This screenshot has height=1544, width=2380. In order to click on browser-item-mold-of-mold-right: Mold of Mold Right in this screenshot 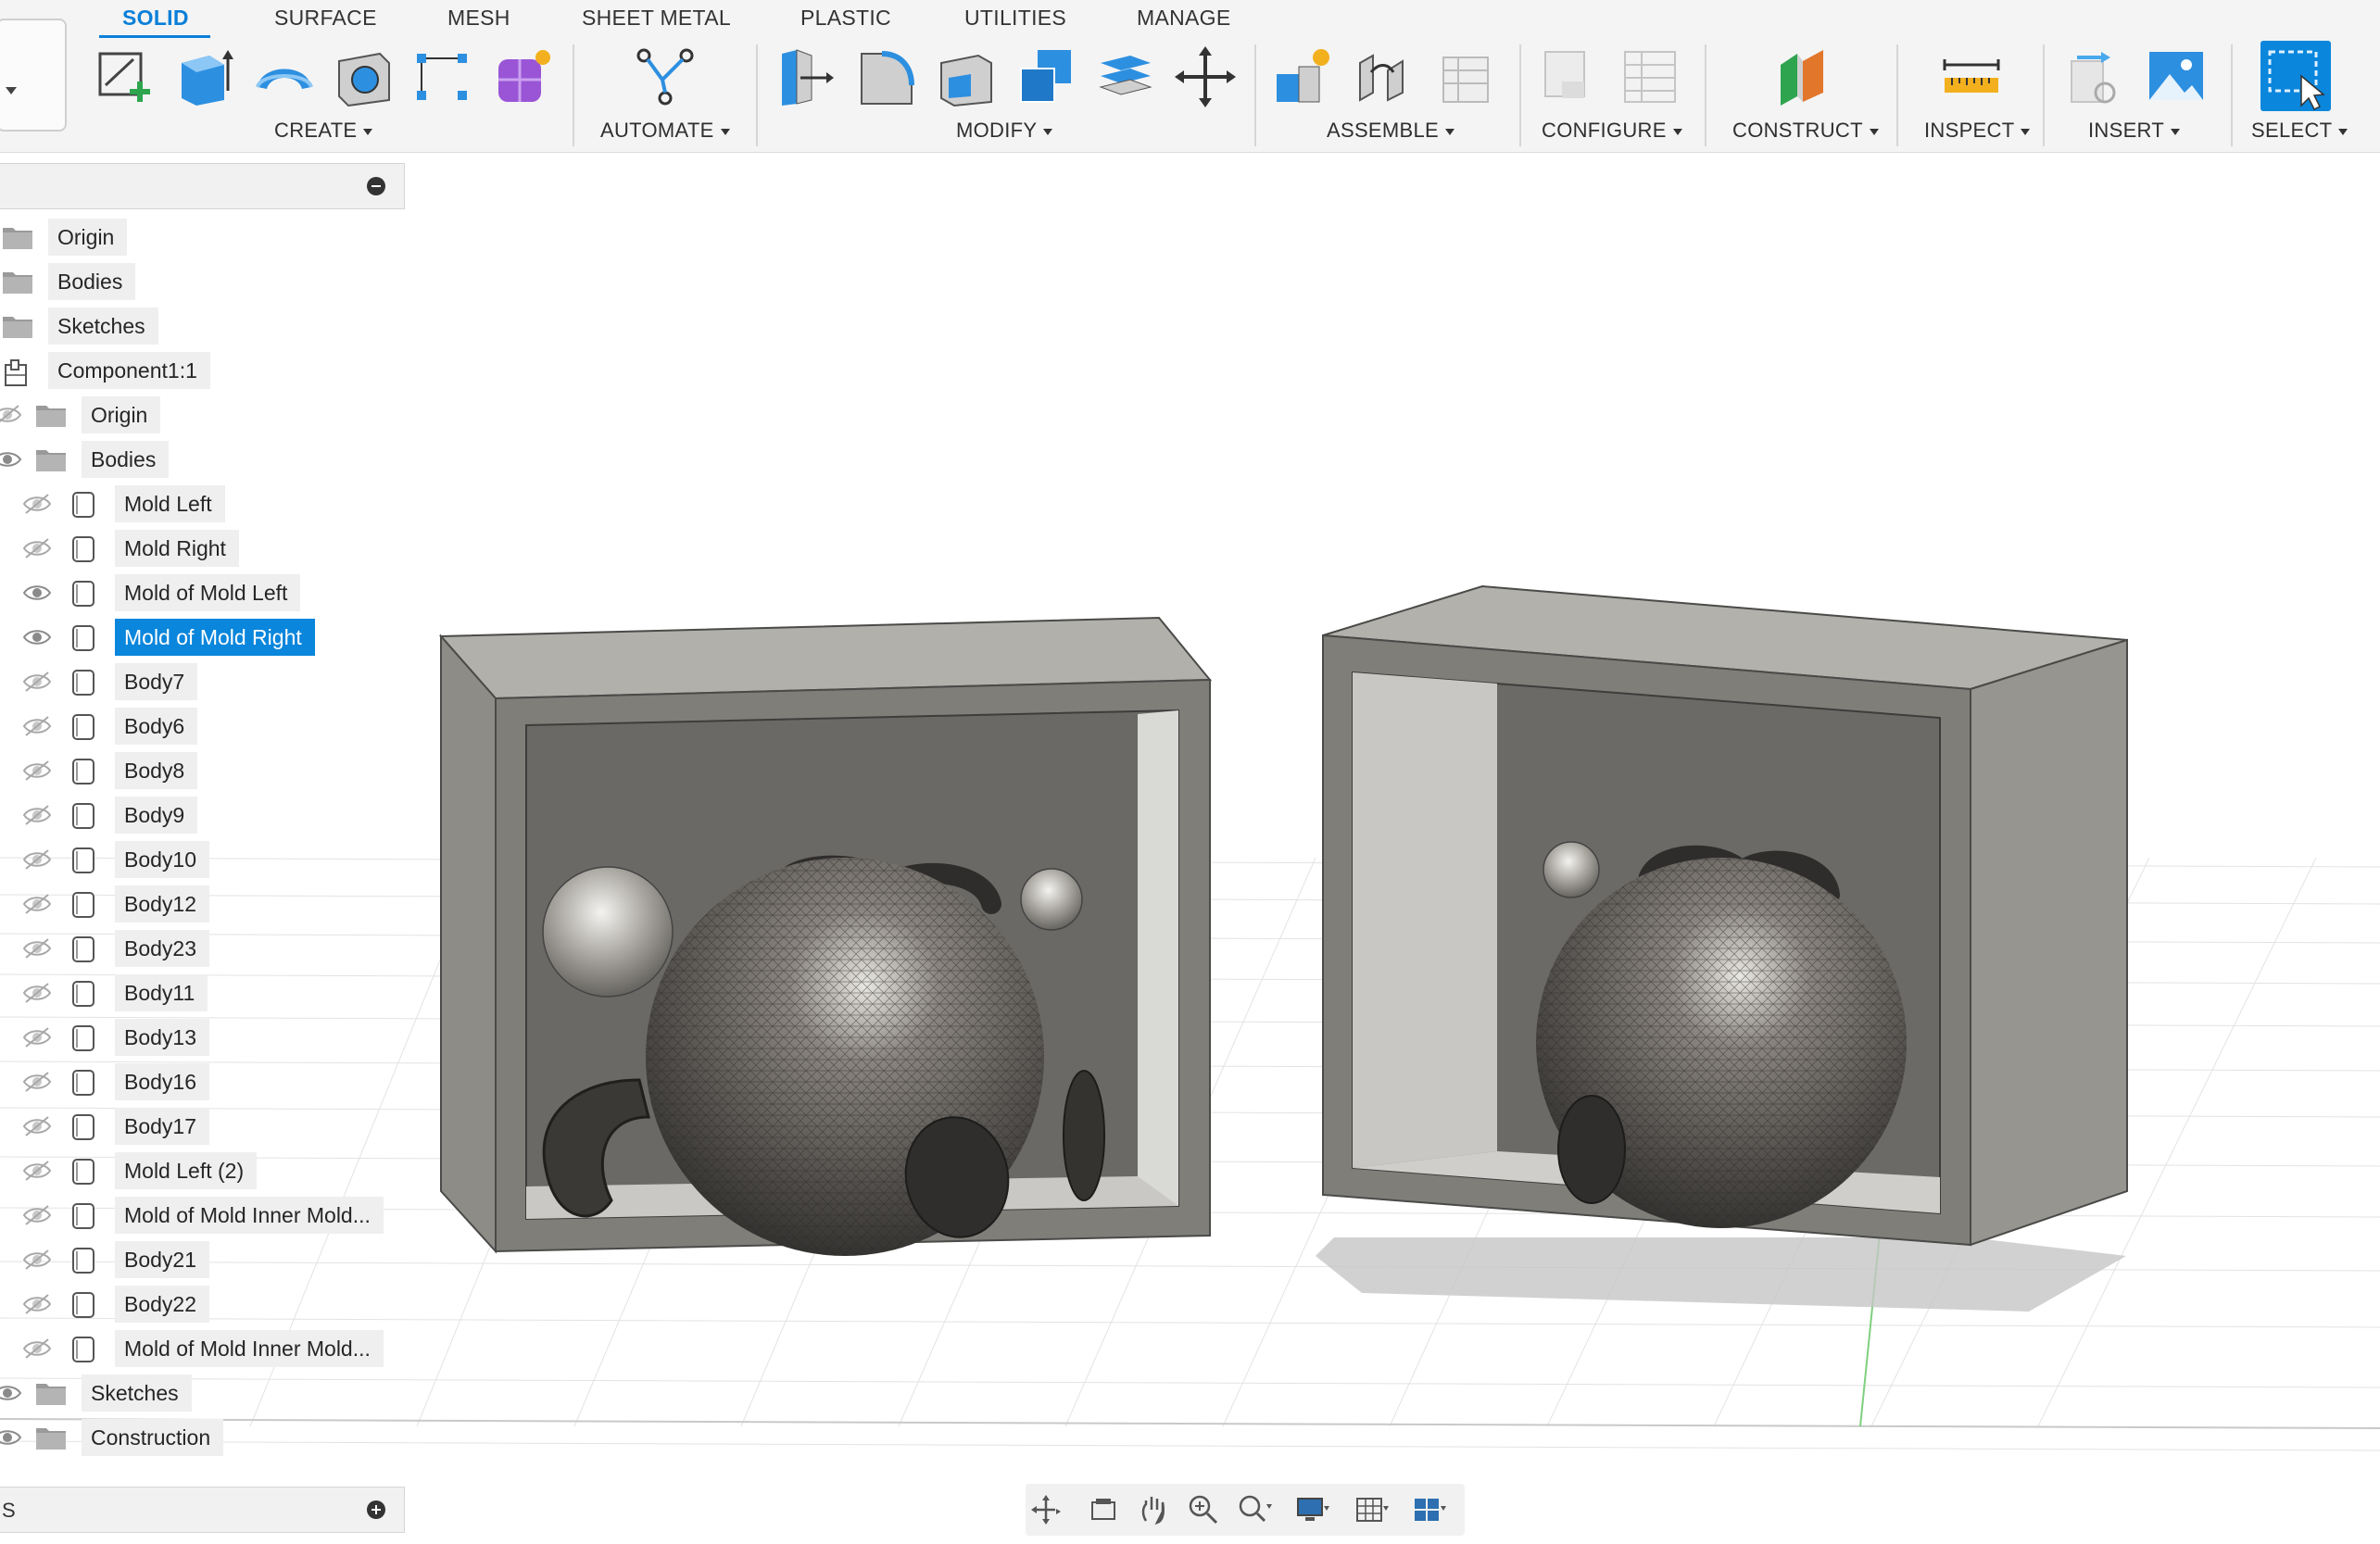, I will do `click(204, 637)`.